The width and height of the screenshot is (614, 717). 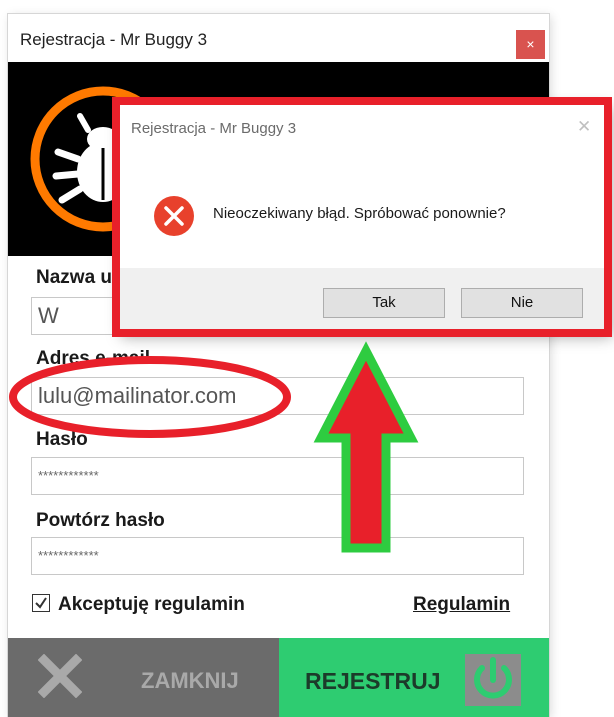 I want to click on email-input: lulu@mailinator.com, so click(x=277, y=396).